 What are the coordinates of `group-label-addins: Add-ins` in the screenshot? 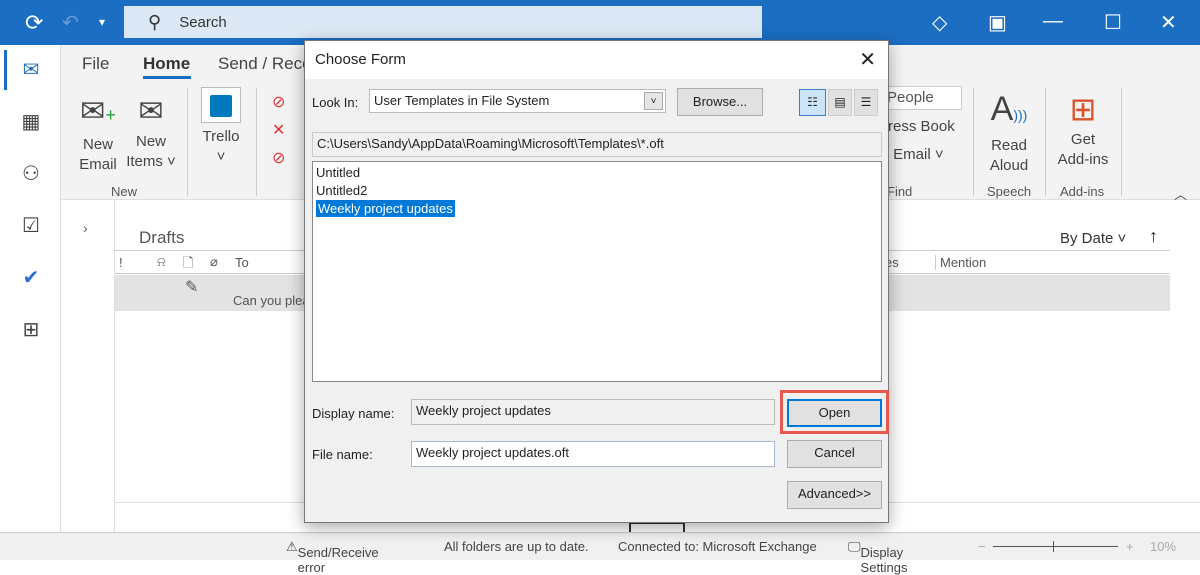 It's located at (1082, 191).